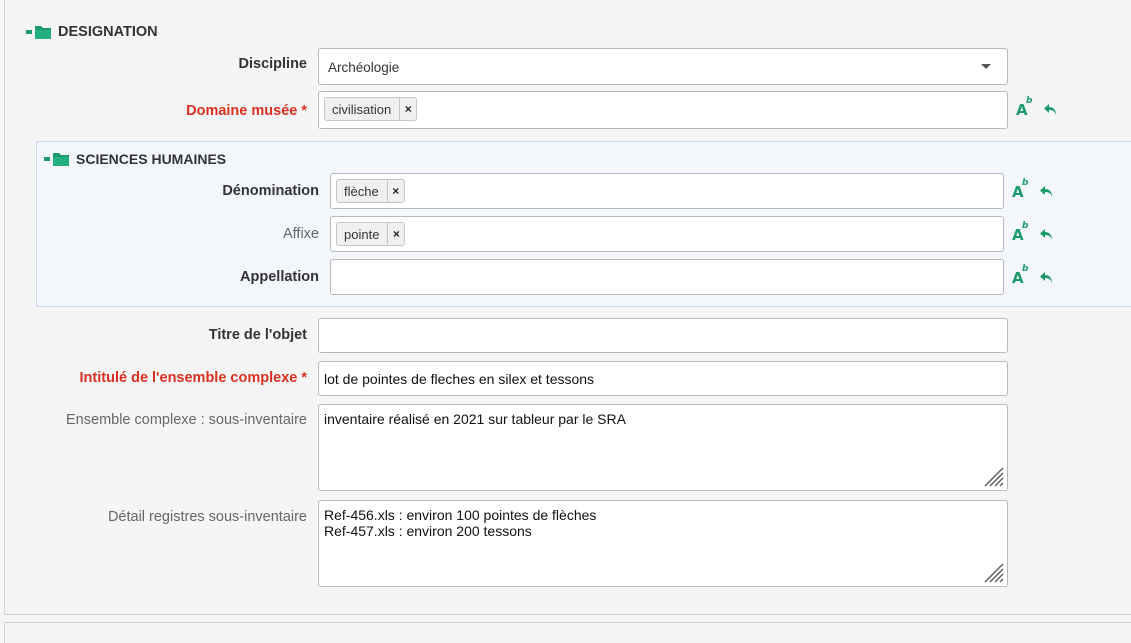 The image size is (1131, 643). What do you see at coordinates (1033, 232) in the screenshot?
I see `affixe-actions: Ab` at bounding box center [1033, 232].